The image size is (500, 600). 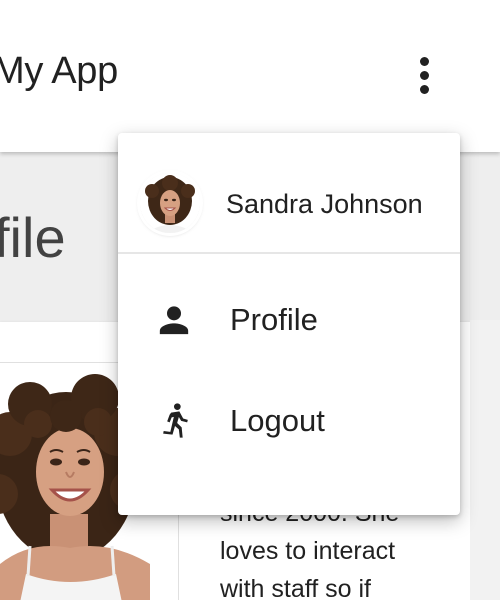 I want to click on menu-item-profile: Profile, so click(x=289, y=320).